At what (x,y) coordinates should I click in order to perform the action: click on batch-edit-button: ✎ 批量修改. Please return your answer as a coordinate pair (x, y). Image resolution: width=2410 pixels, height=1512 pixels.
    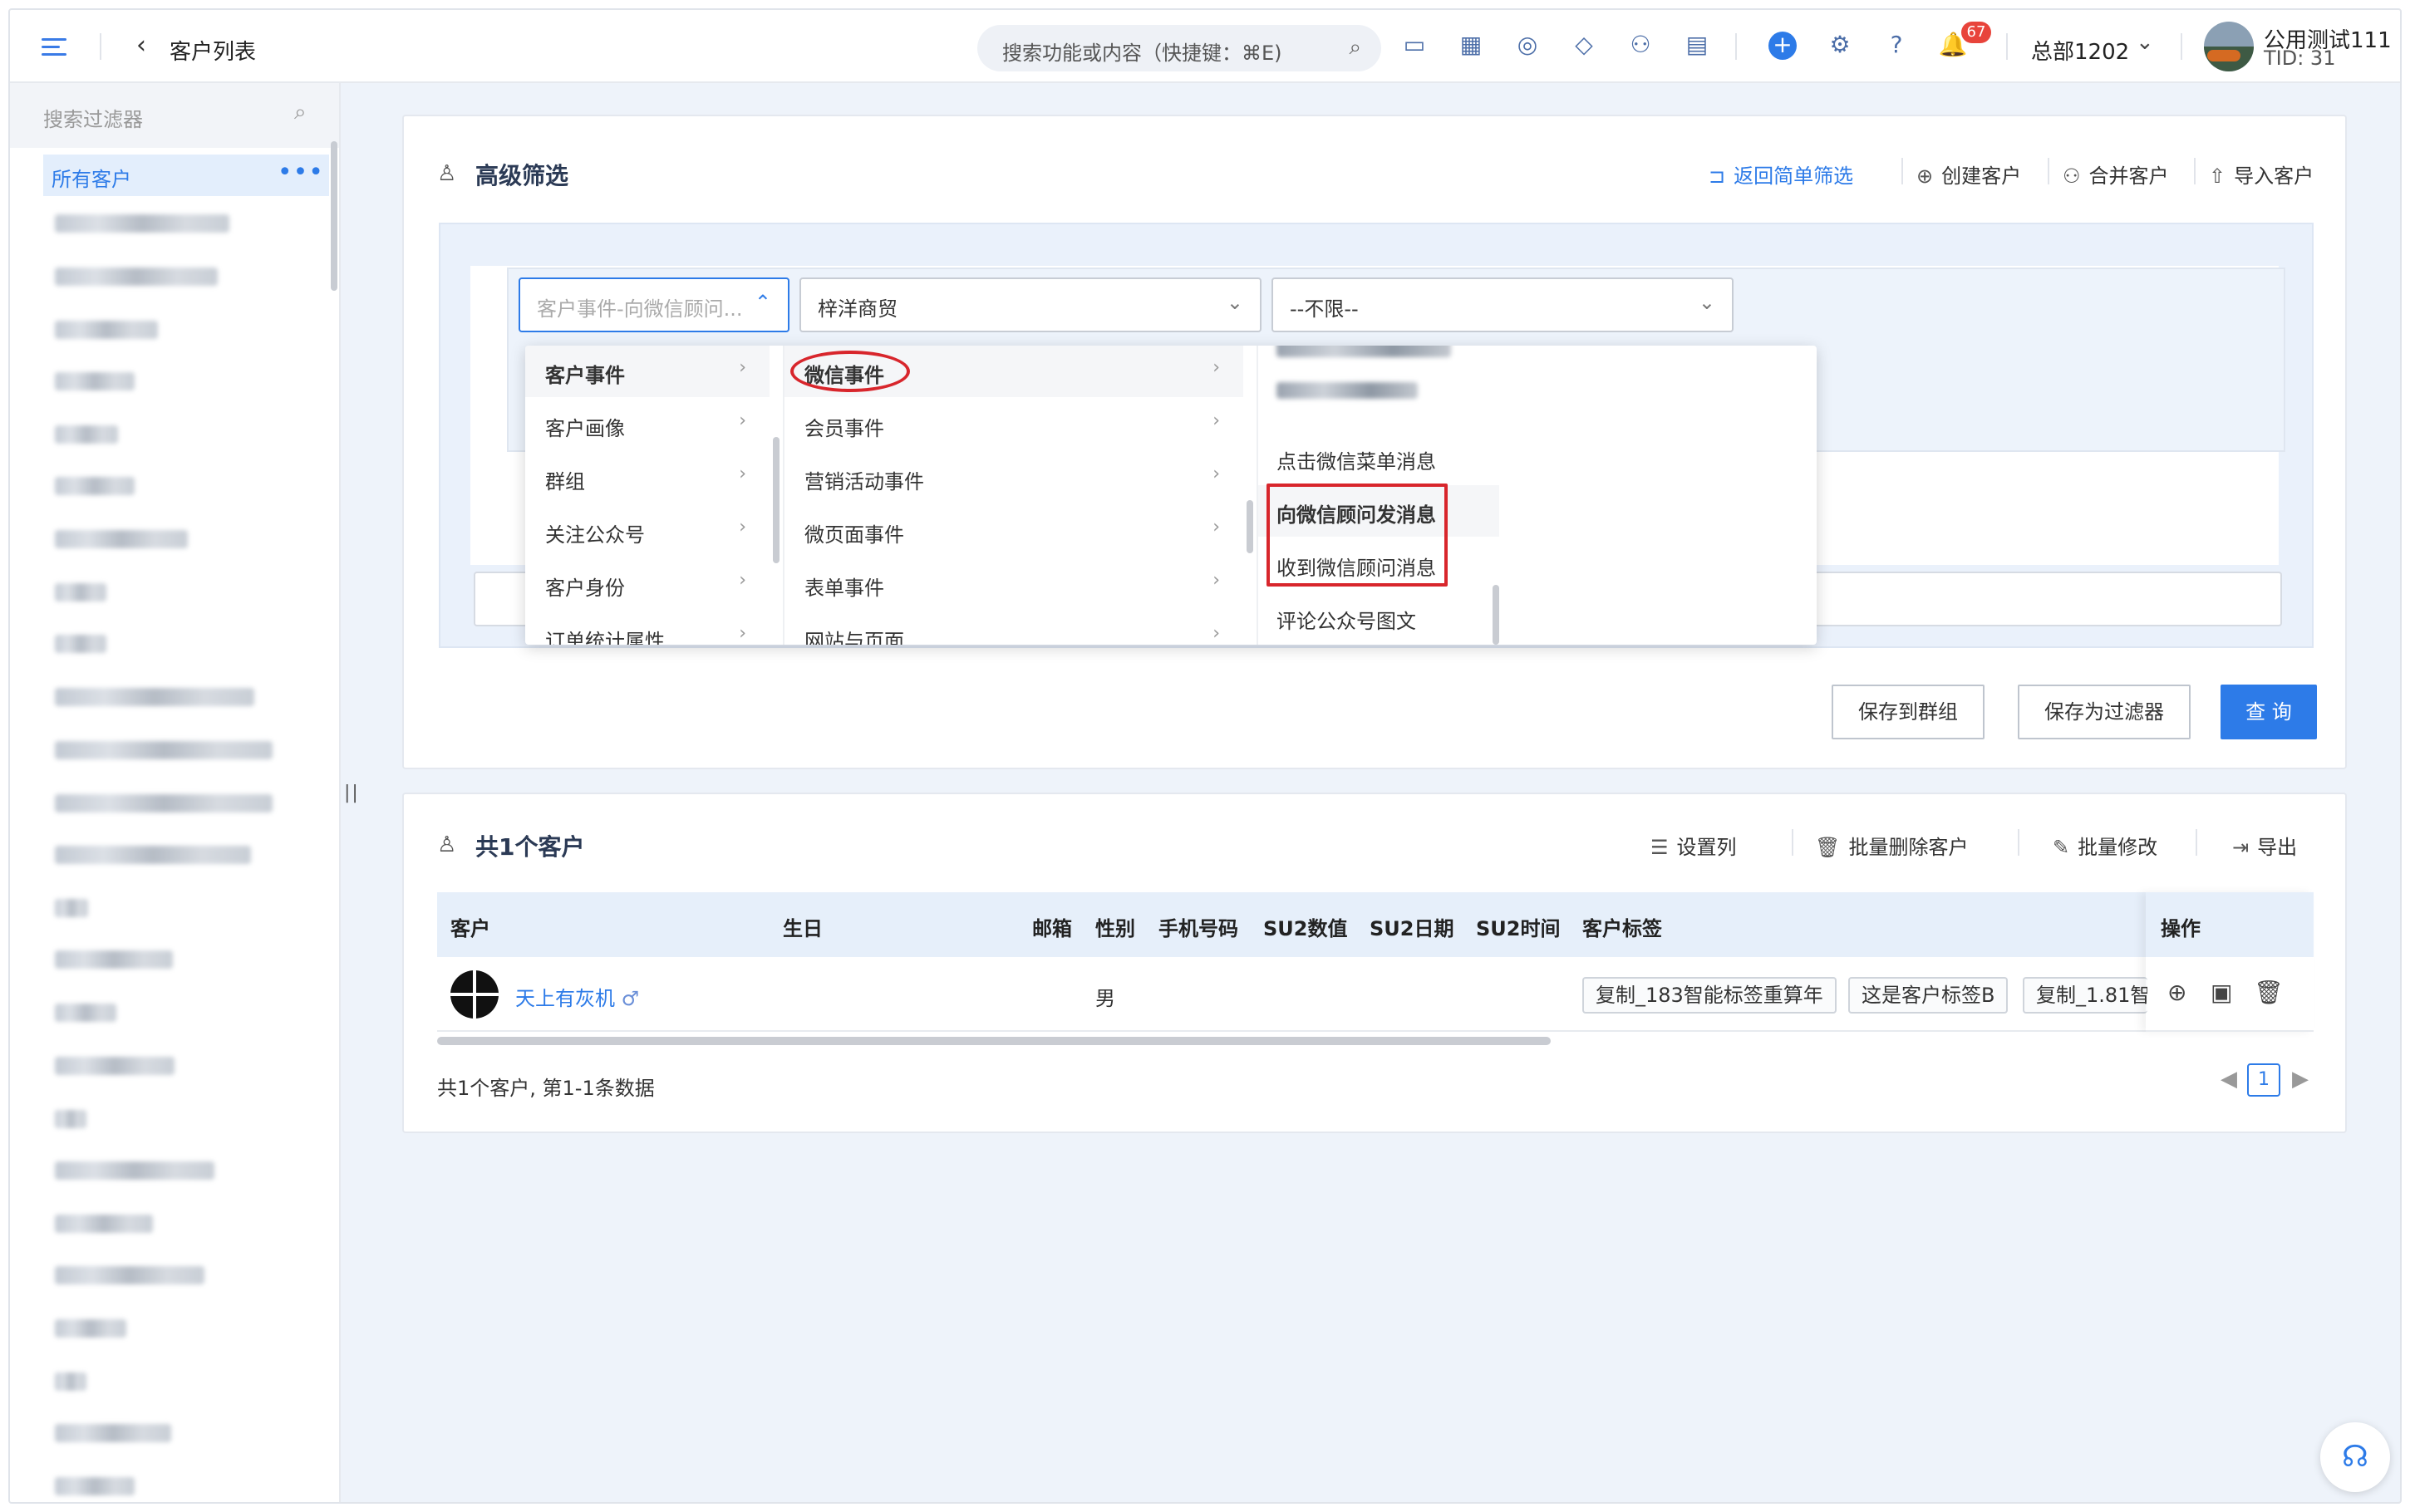
    Looking at the image, I should click on (2105, 846).